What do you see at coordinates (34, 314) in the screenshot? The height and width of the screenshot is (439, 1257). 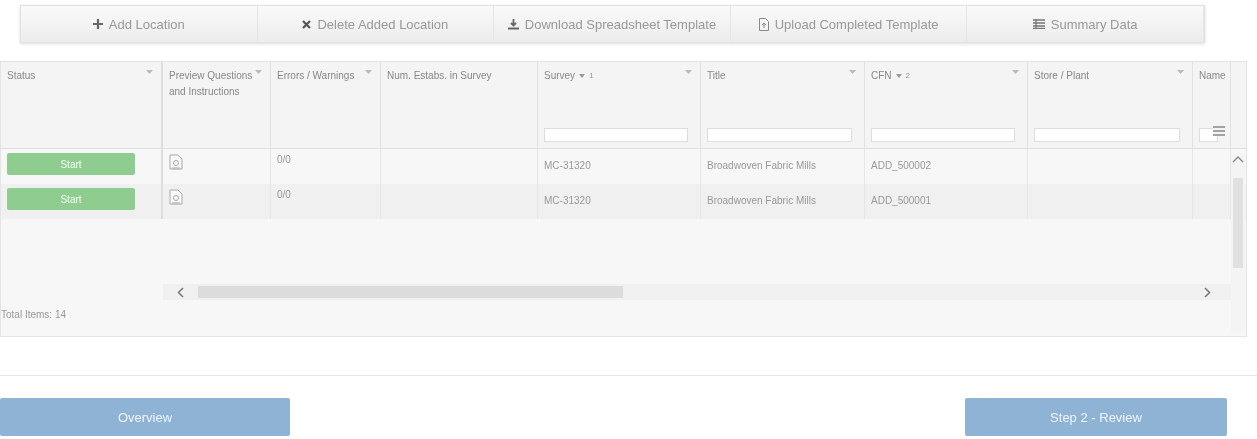 I see `total-items: Total Items: 14` at bounding box center [34, 314].